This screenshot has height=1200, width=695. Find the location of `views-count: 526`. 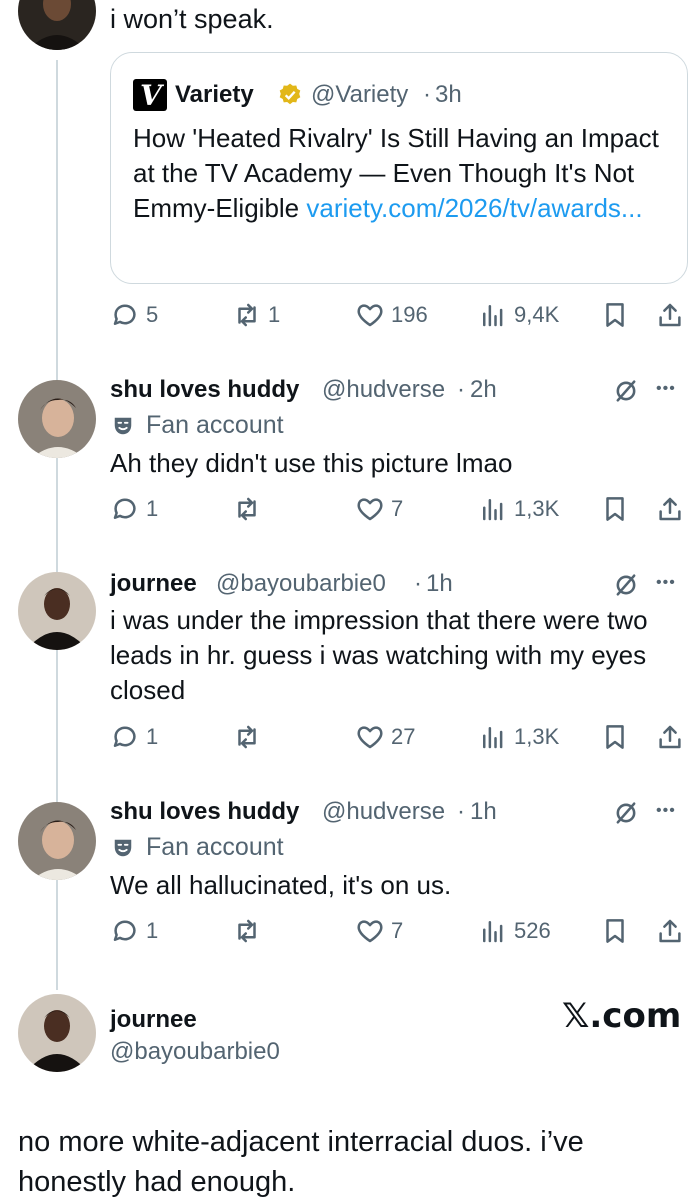

views-count: 526 is located at coordinates (532, 930).